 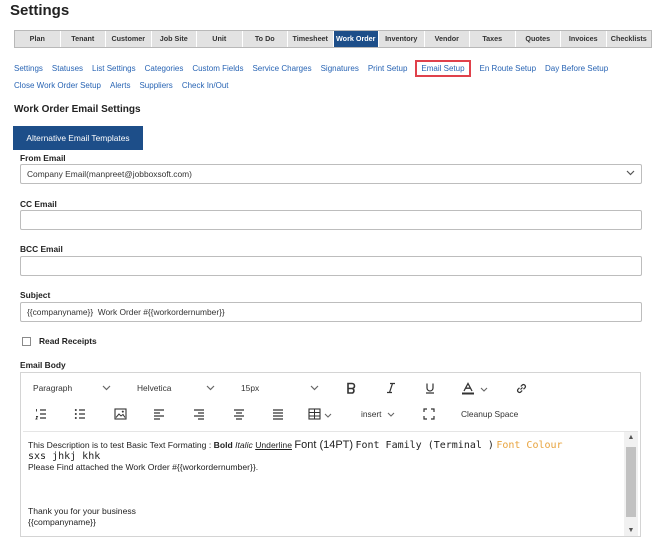 I want to click on editor-toolbar-row: insert Cleanup Space, so click(x=330, y=414).